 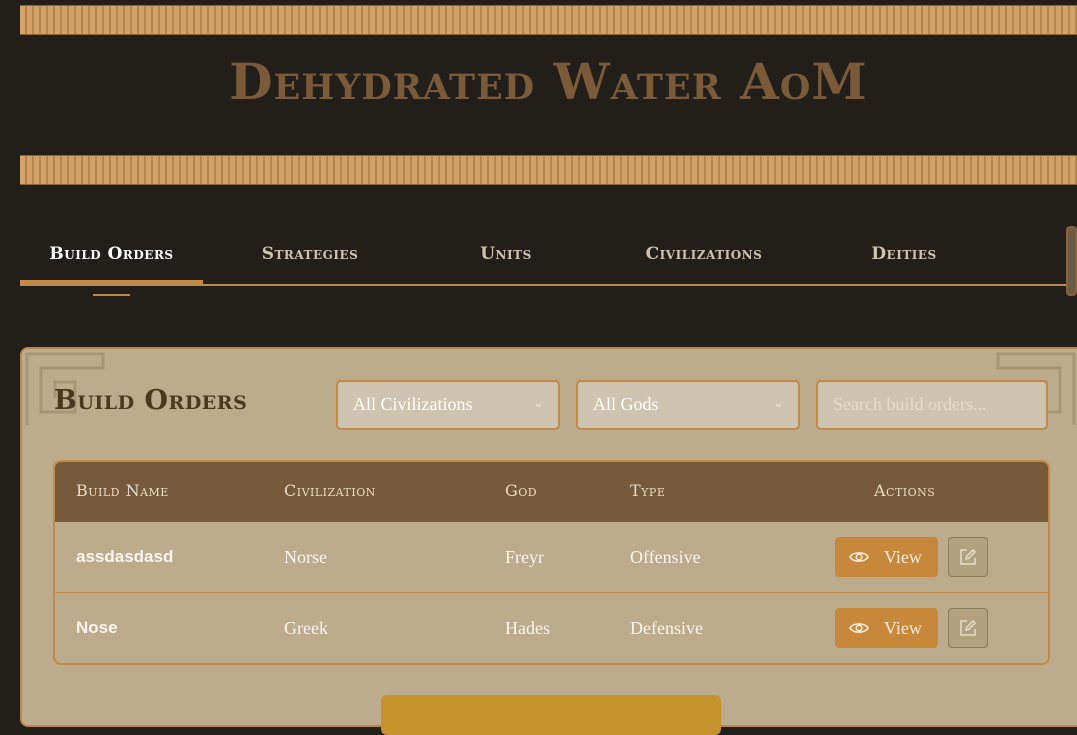 What do you see at coordinates (666, 628) in the screenshot?
I see `type-cell: Defensive` at bounding box center [666, 628].